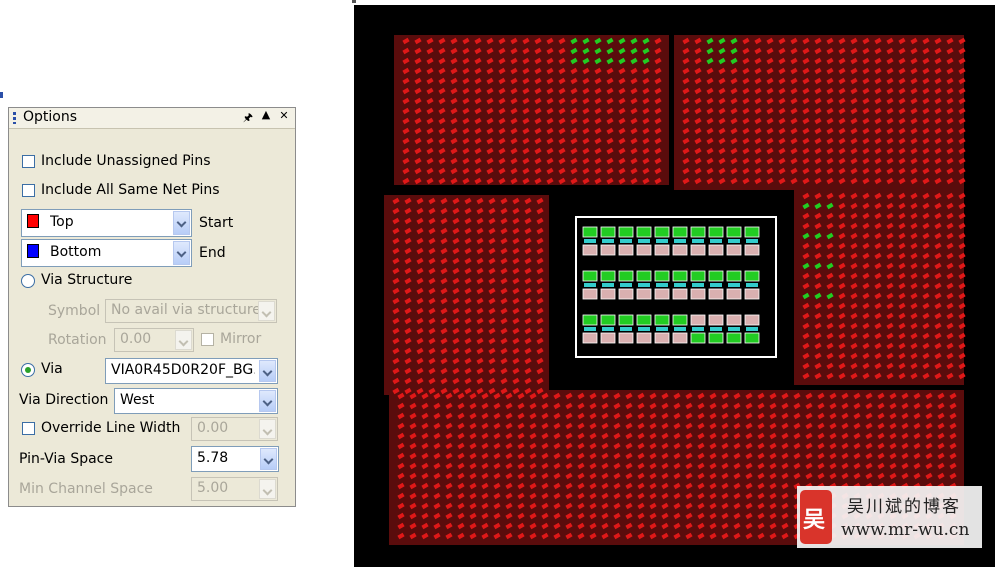  I want to click on via-direction-select: West, so click(196, 401).